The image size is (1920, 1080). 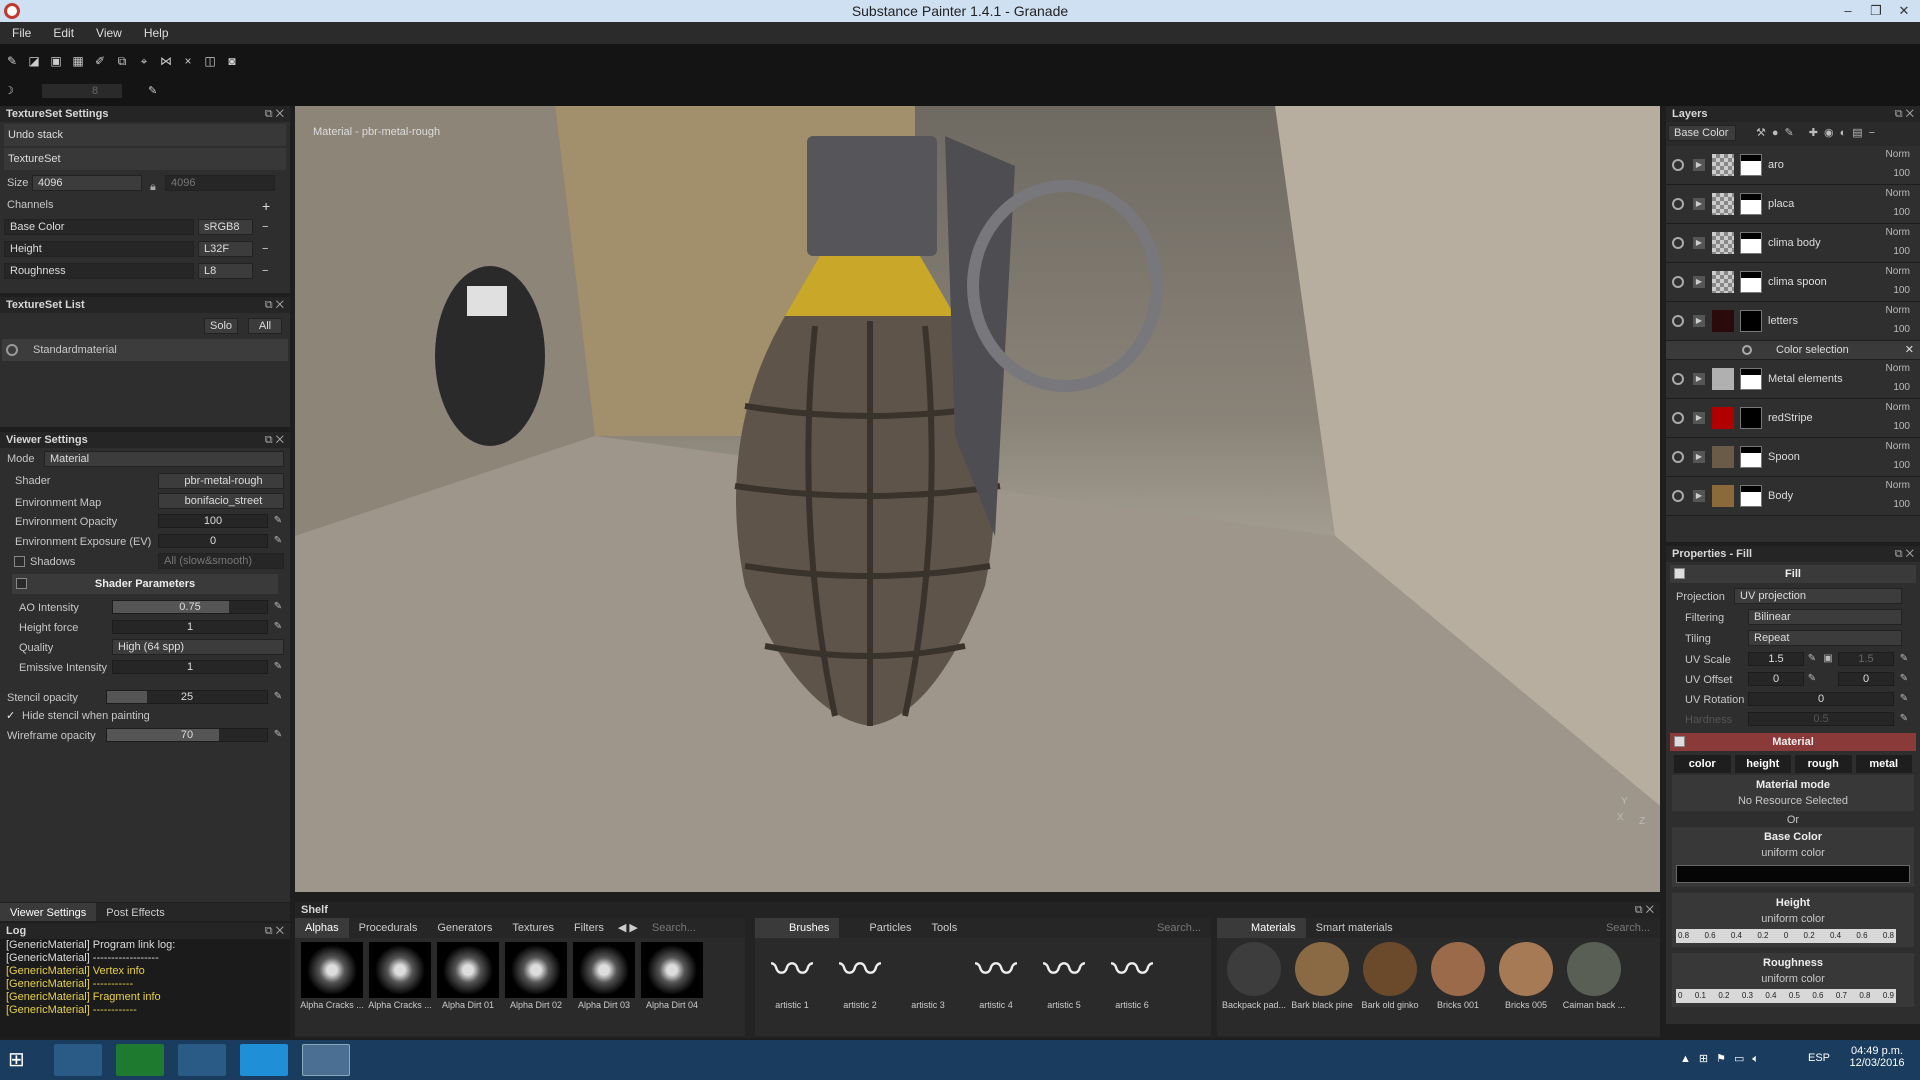 I want to click on base-color-swatch, so click(x=1793, y=874).